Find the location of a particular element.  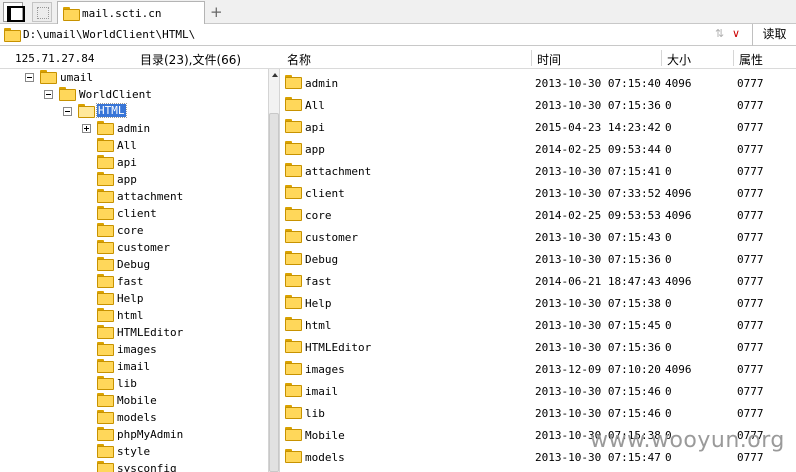

file-row: api 2015-04-23 14:23:42 0 0777 is located at coordinates (538, 126).